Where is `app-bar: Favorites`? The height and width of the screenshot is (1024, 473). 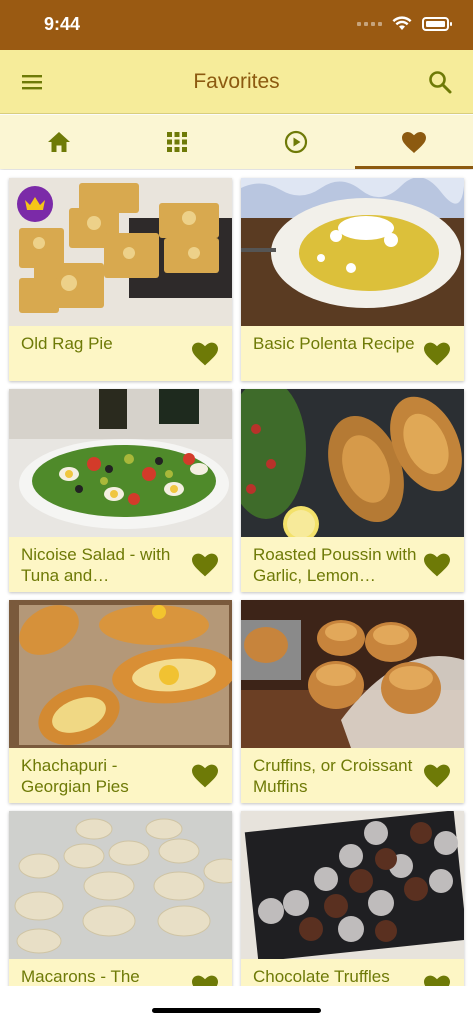 app-bar: Favorites is located at coordinates (236, 82).